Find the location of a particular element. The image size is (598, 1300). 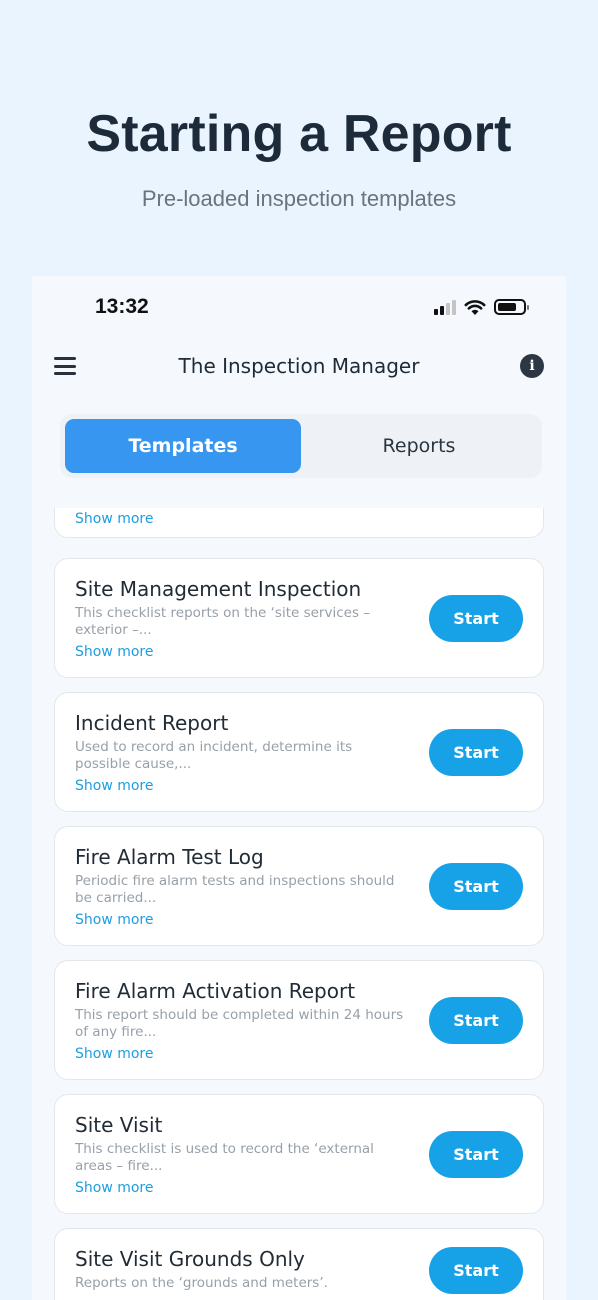

app-bar: The Inspection Manager i is located at coordinates (299, 368).